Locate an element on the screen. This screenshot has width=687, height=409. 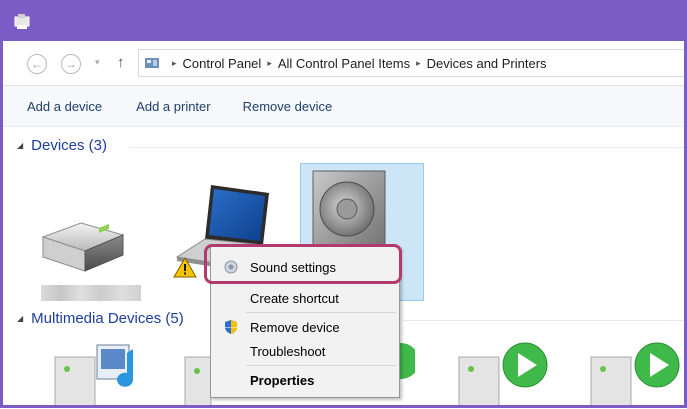
shield-icon is located at coordinates (231, 327).